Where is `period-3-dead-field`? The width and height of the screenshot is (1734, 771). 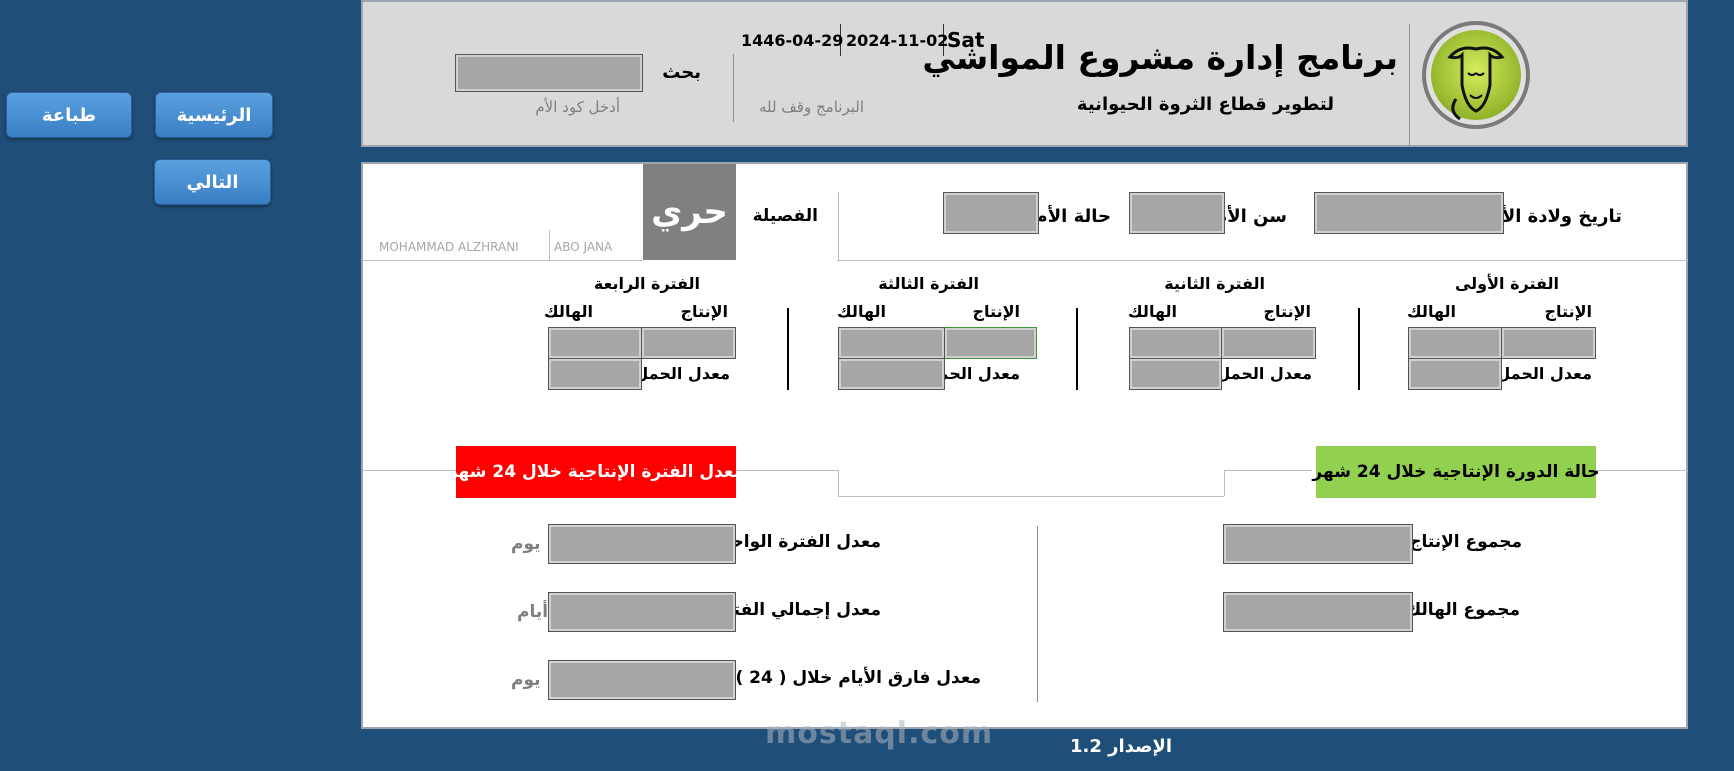 period-3-dead-field is located at coordinates (891, 343).